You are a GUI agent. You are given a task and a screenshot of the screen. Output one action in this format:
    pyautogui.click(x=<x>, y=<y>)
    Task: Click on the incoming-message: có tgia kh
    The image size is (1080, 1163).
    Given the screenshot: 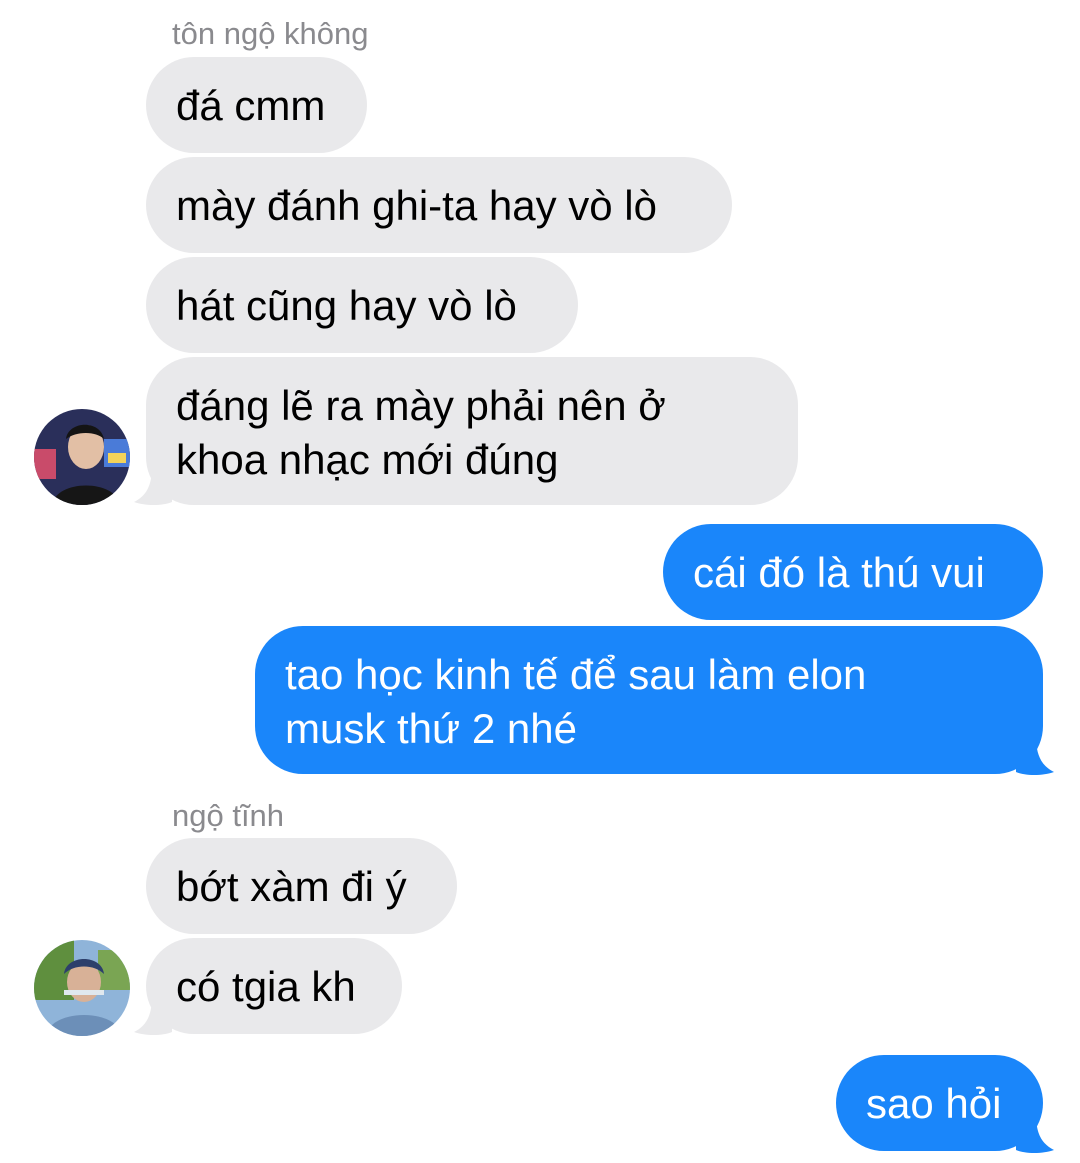 What is the action you would take?
    pyautogui.click(x=274, y=986)
    